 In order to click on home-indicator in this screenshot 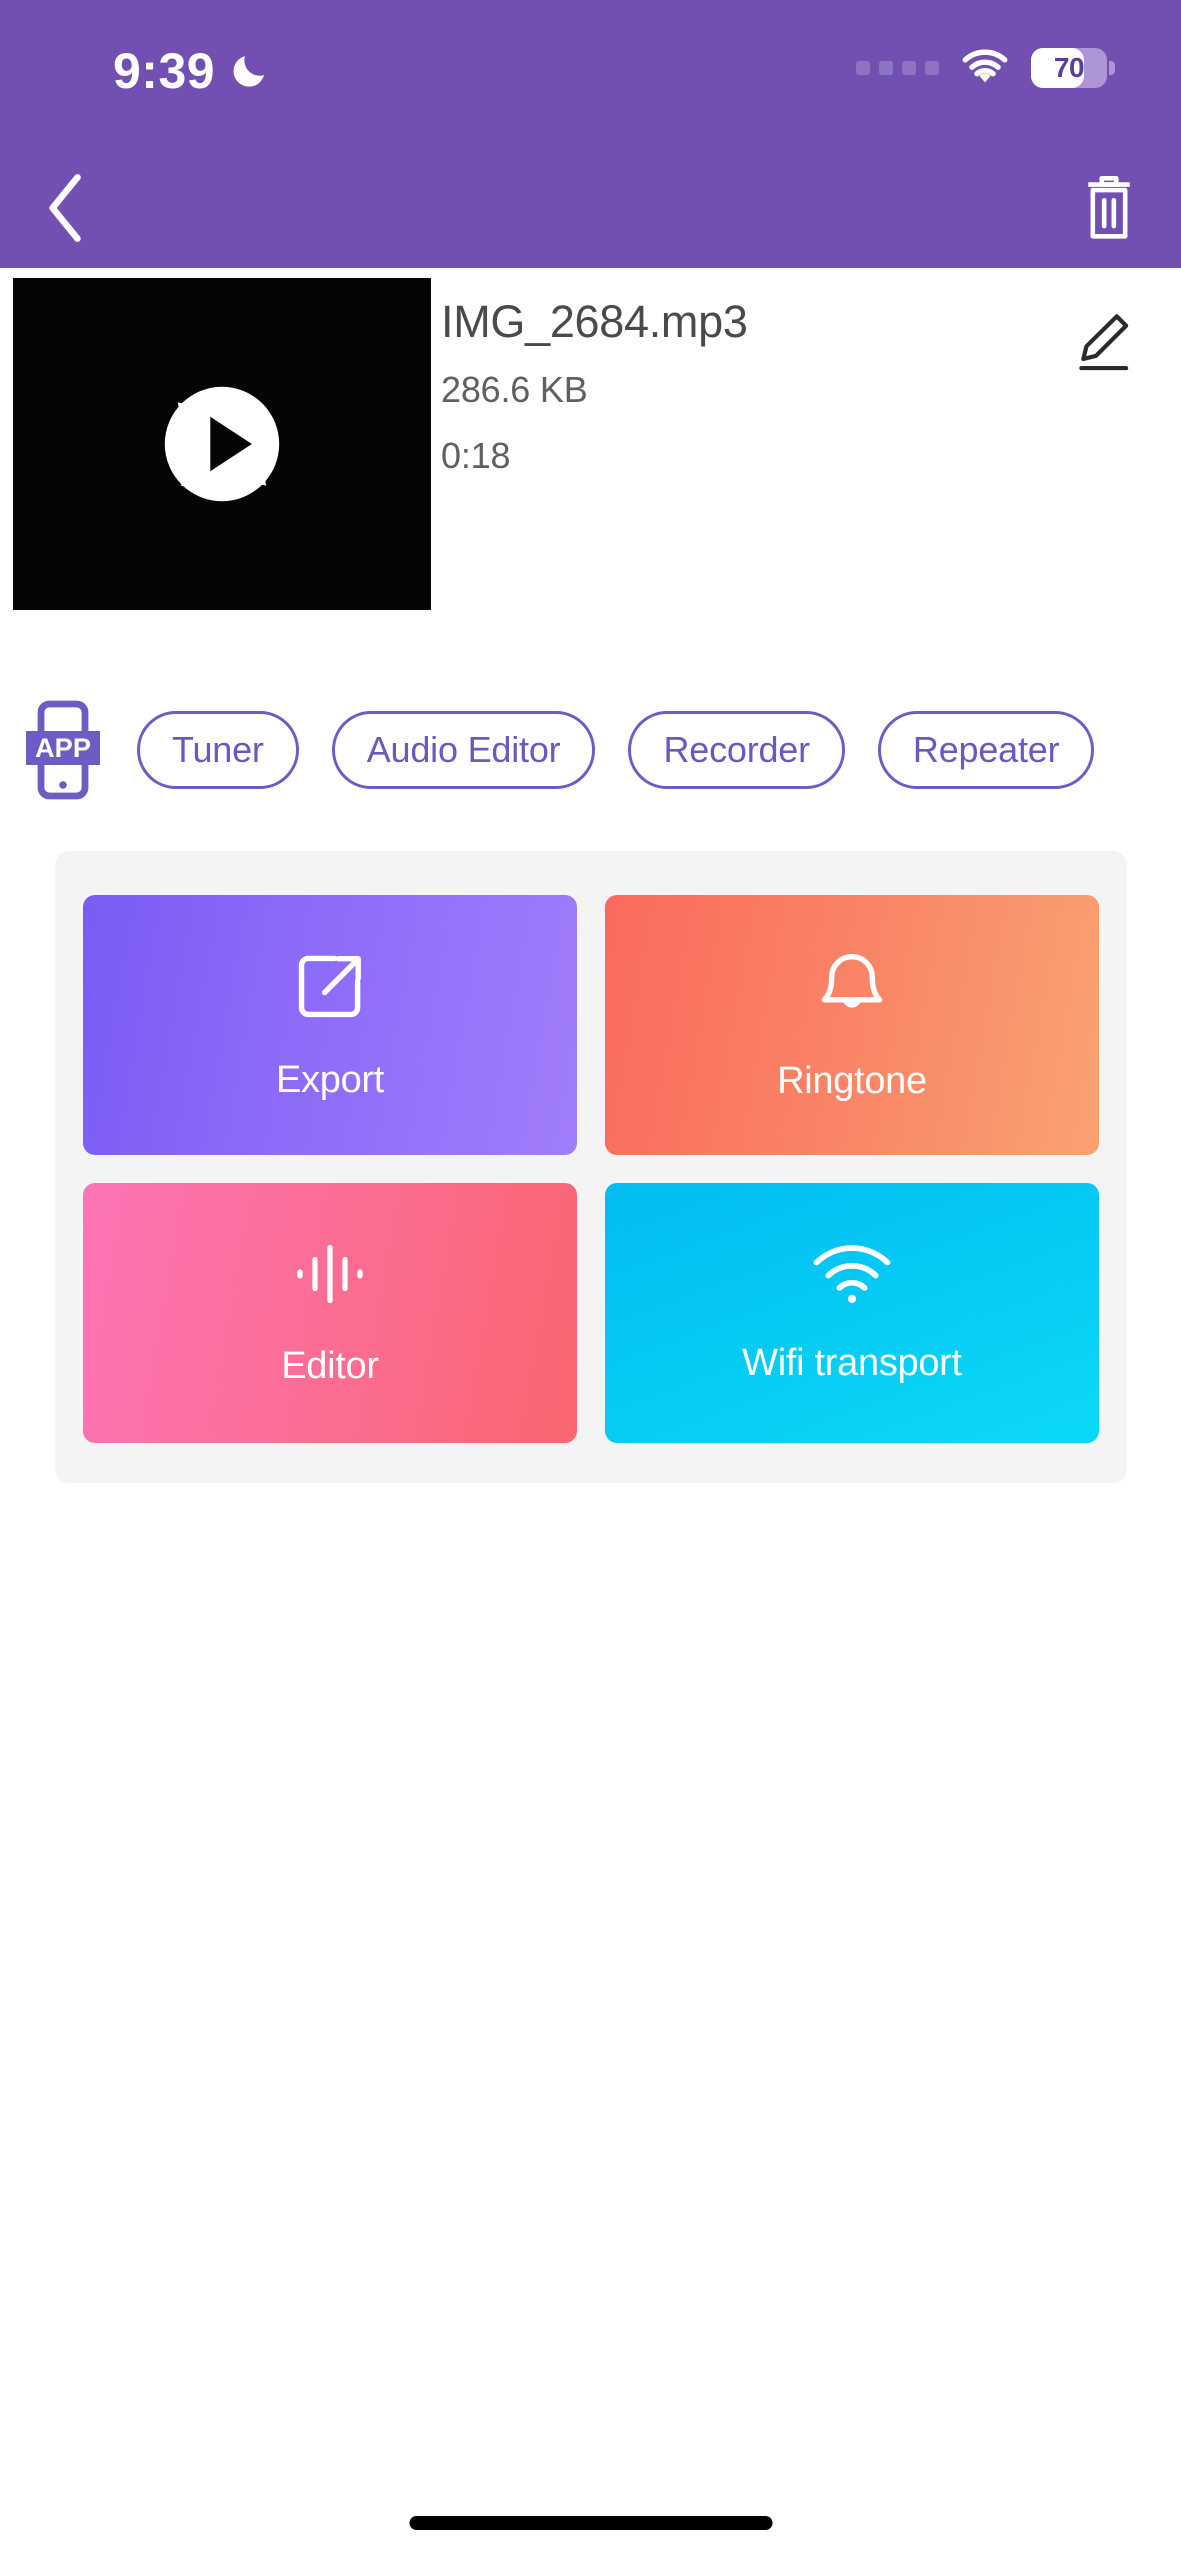, I will do `click(590, 2523)`.